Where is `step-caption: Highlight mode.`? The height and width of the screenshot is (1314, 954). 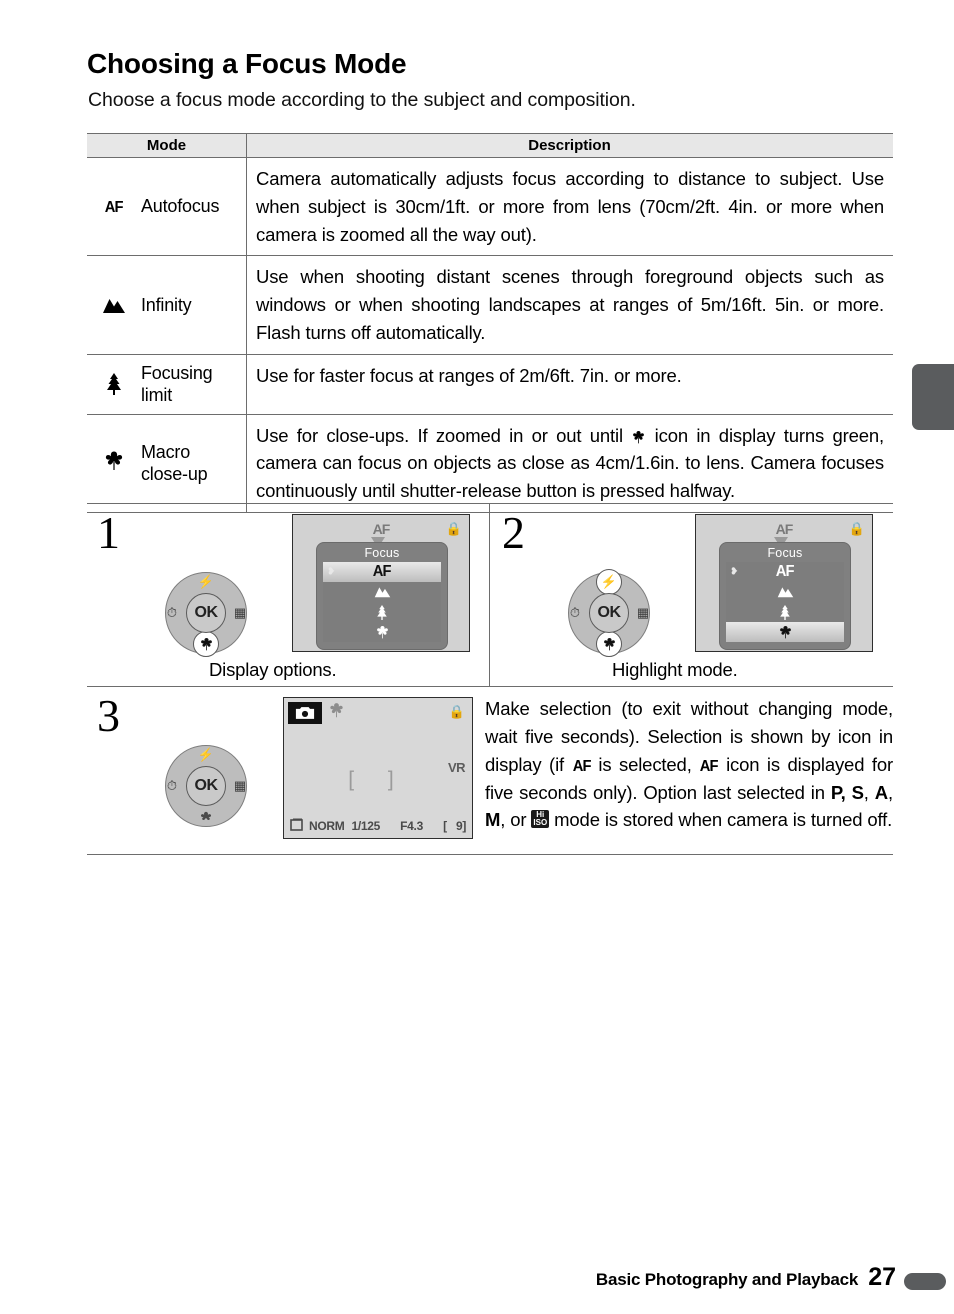
step-caption: Highlight mode. is located at coordinates (675, 669).